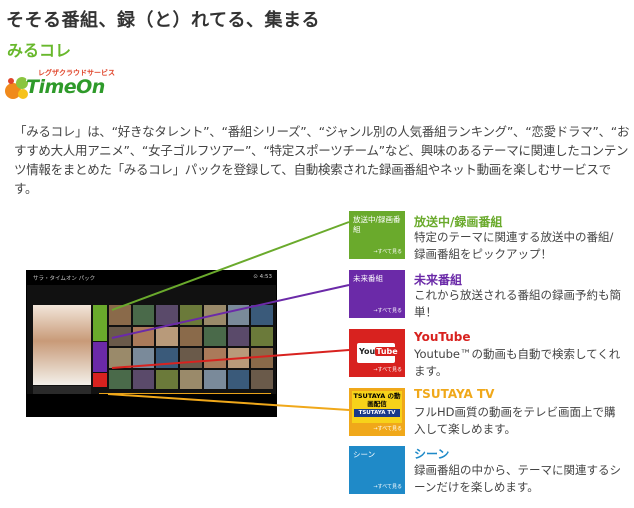 The width and height of the screenshot is (634, 508). What do you see at coordinates (442, 337) in the screenshot?
I see `service-title-youtube: YouTube` at bounding box center [442, 337].